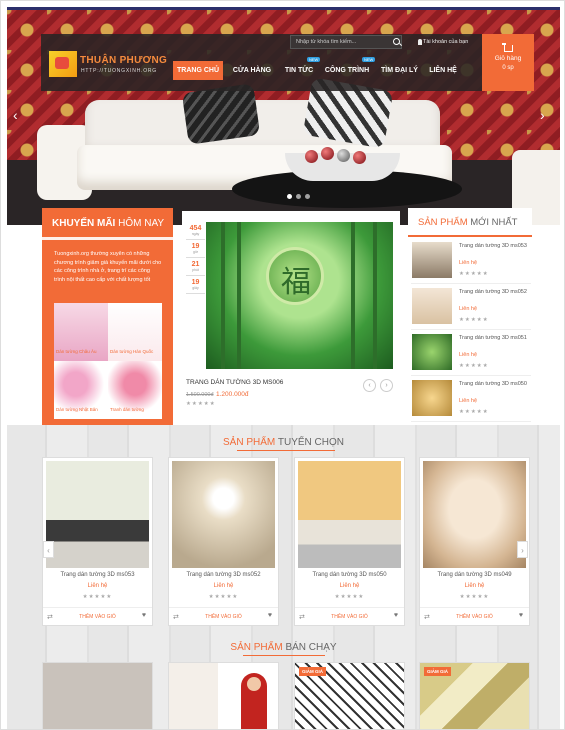  What do you see at coordinates (223, 295) in the screenshot?
I see `bamboo-stalk` at bounding box center [223, 295].